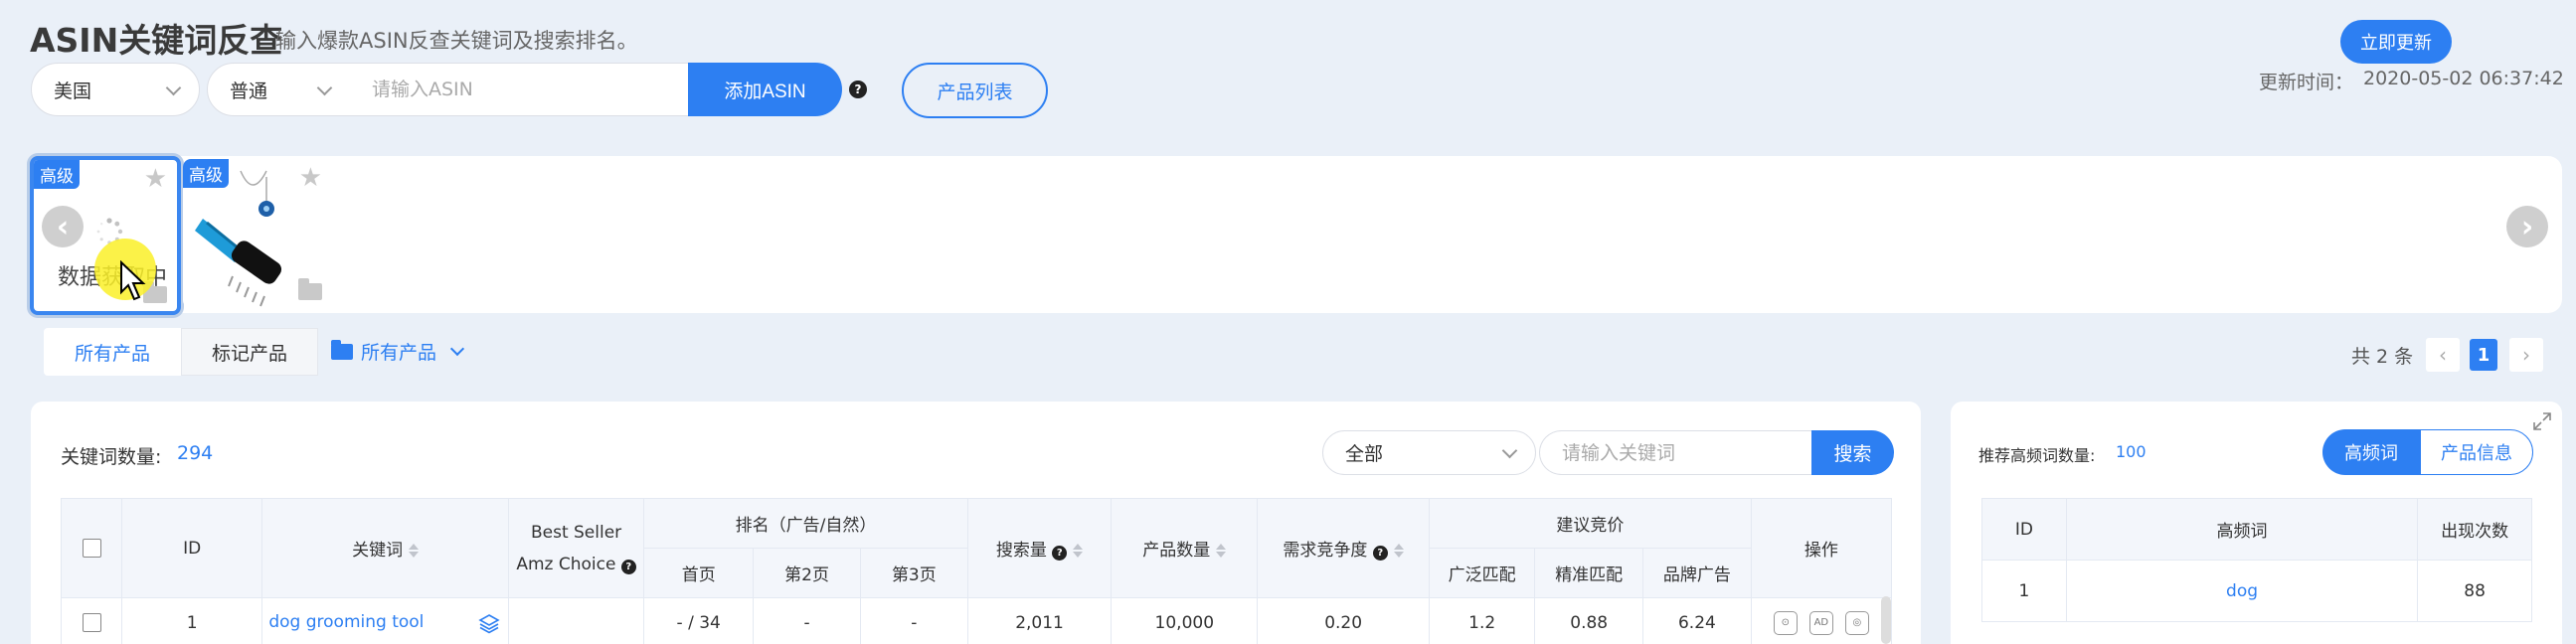 This screenshot has height=644, width=2576. What do you see at coordinates (2306, 82) in the screenshot?
I see `update-time-label: 更新时间：` at bounding box center [2306, 82].